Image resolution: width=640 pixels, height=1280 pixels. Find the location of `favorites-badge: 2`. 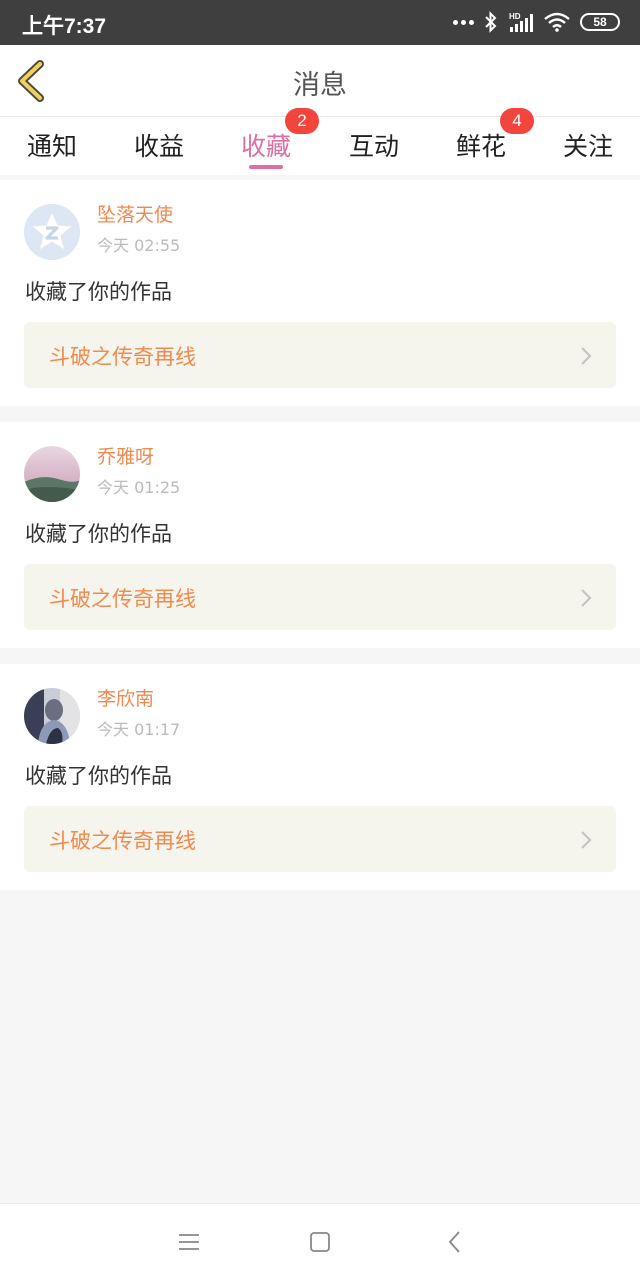

favorites-badge: 2 is located at coordinates (302, 121).